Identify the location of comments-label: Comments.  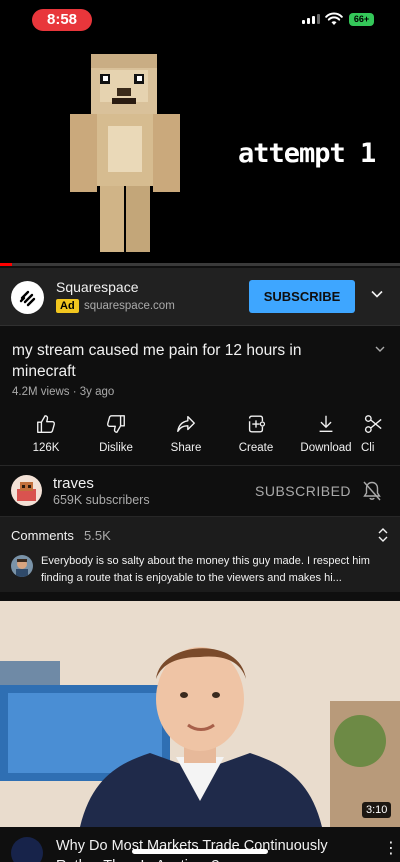
(42, 535).